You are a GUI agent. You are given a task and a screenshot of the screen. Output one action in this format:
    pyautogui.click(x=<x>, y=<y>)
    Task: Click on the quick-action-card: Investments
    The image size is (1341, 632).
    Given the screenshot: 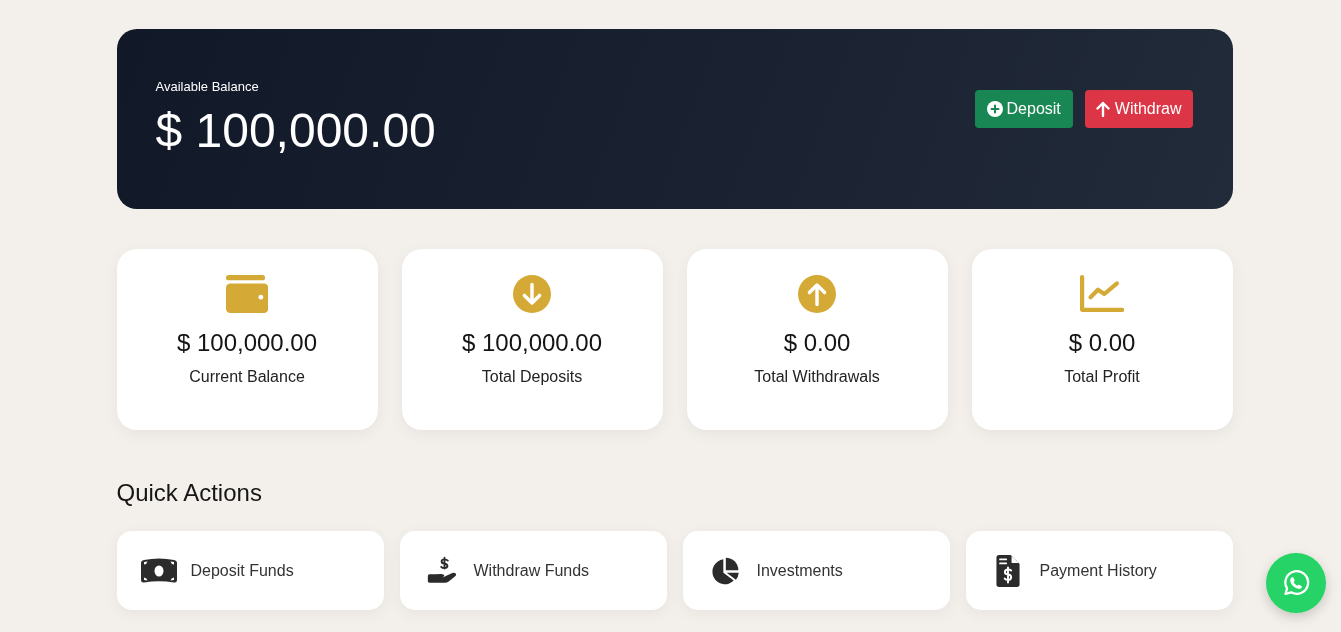 What is the action you would take?
    pyautogui.click(x=816, y=570)
    